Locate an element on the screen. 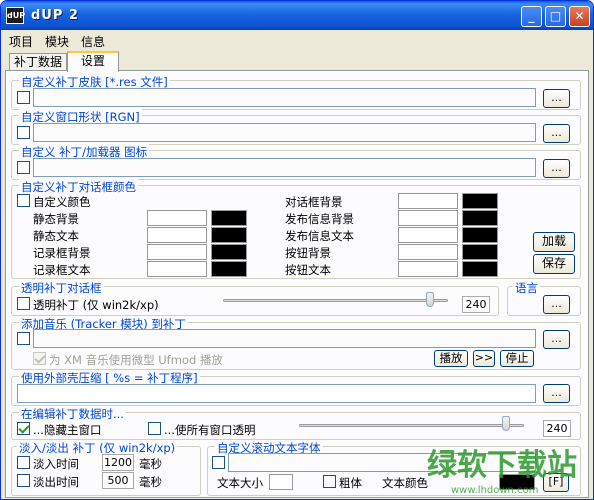  music-checkbox is located at coordinates (23, 338).